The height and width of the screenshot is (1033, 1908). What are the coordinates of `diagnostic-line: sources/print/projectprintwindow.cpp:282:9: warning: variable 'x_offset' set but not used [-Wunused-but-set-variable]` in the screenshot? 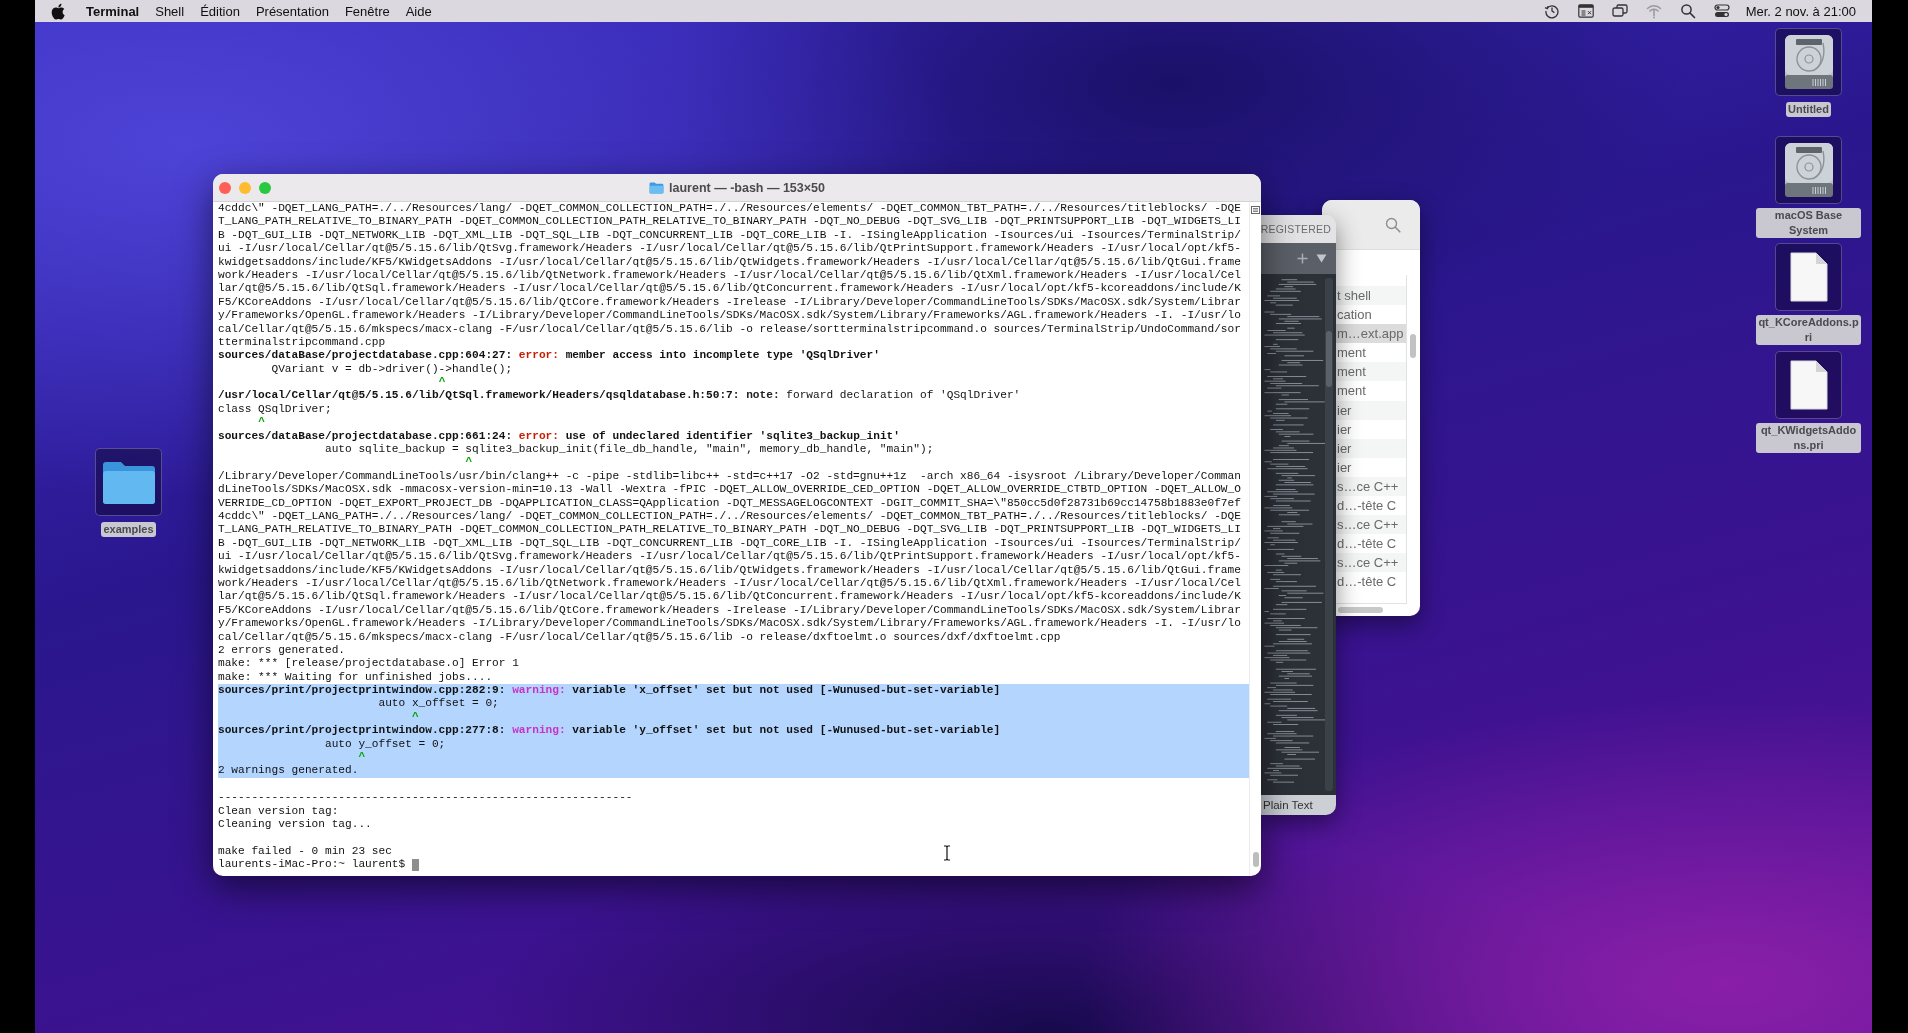 It's located at (609, 690).